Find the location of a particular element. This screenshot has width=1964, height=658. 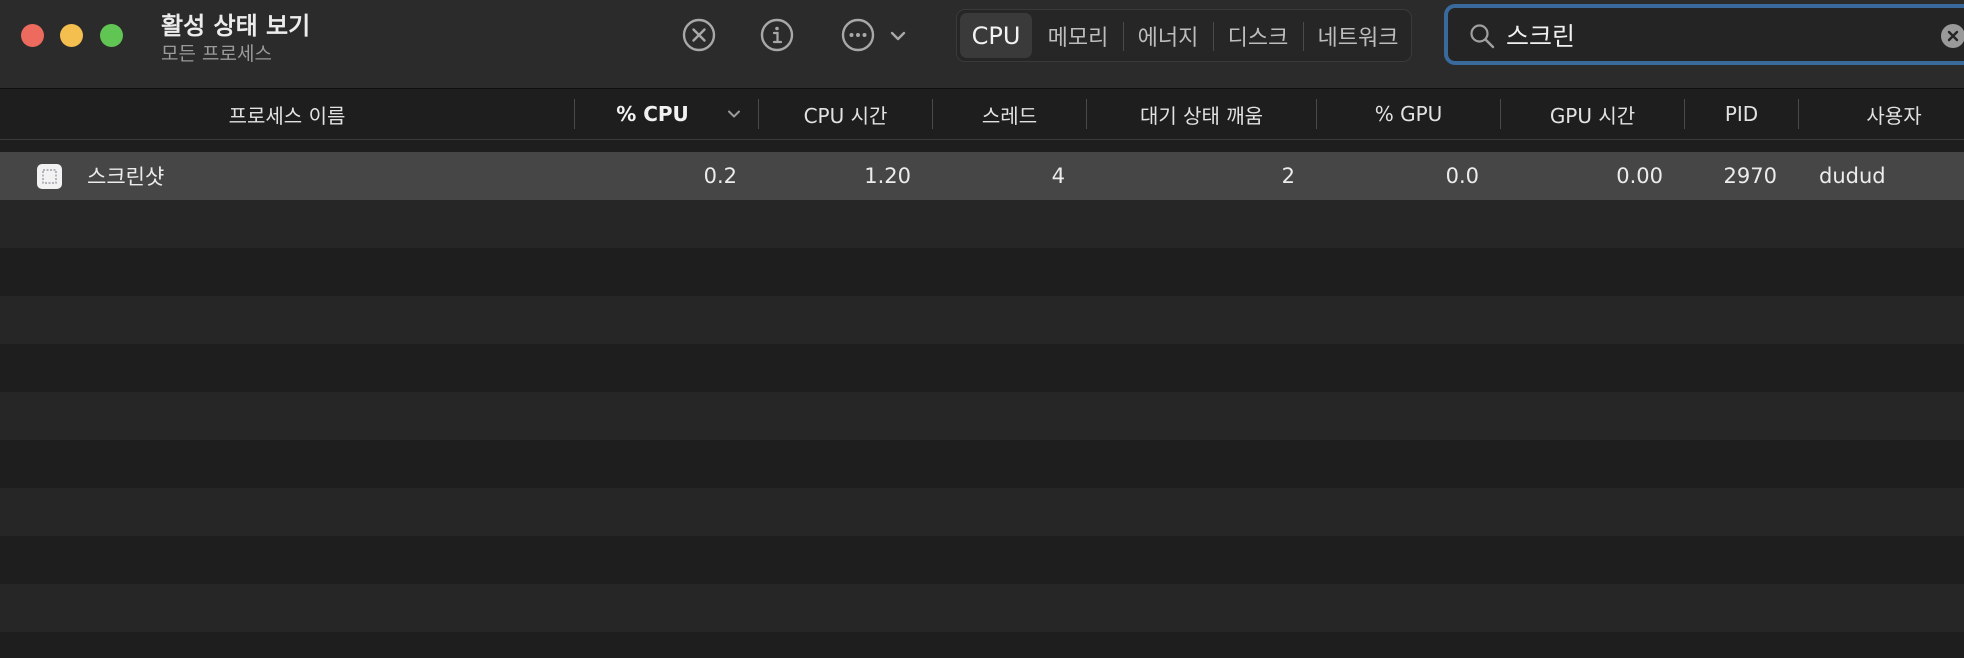

stop-process-button is located at coordinates (699, 35).